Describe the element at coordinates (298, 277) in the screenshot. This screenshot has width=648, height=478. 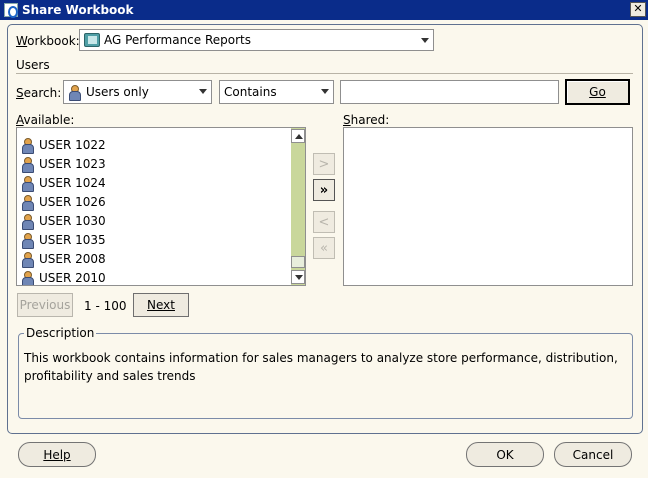
I see `scroll-down-button` at that location.